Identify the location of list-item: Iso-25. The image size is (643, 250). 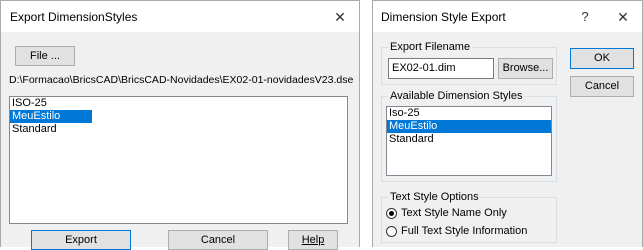
(469, 113).